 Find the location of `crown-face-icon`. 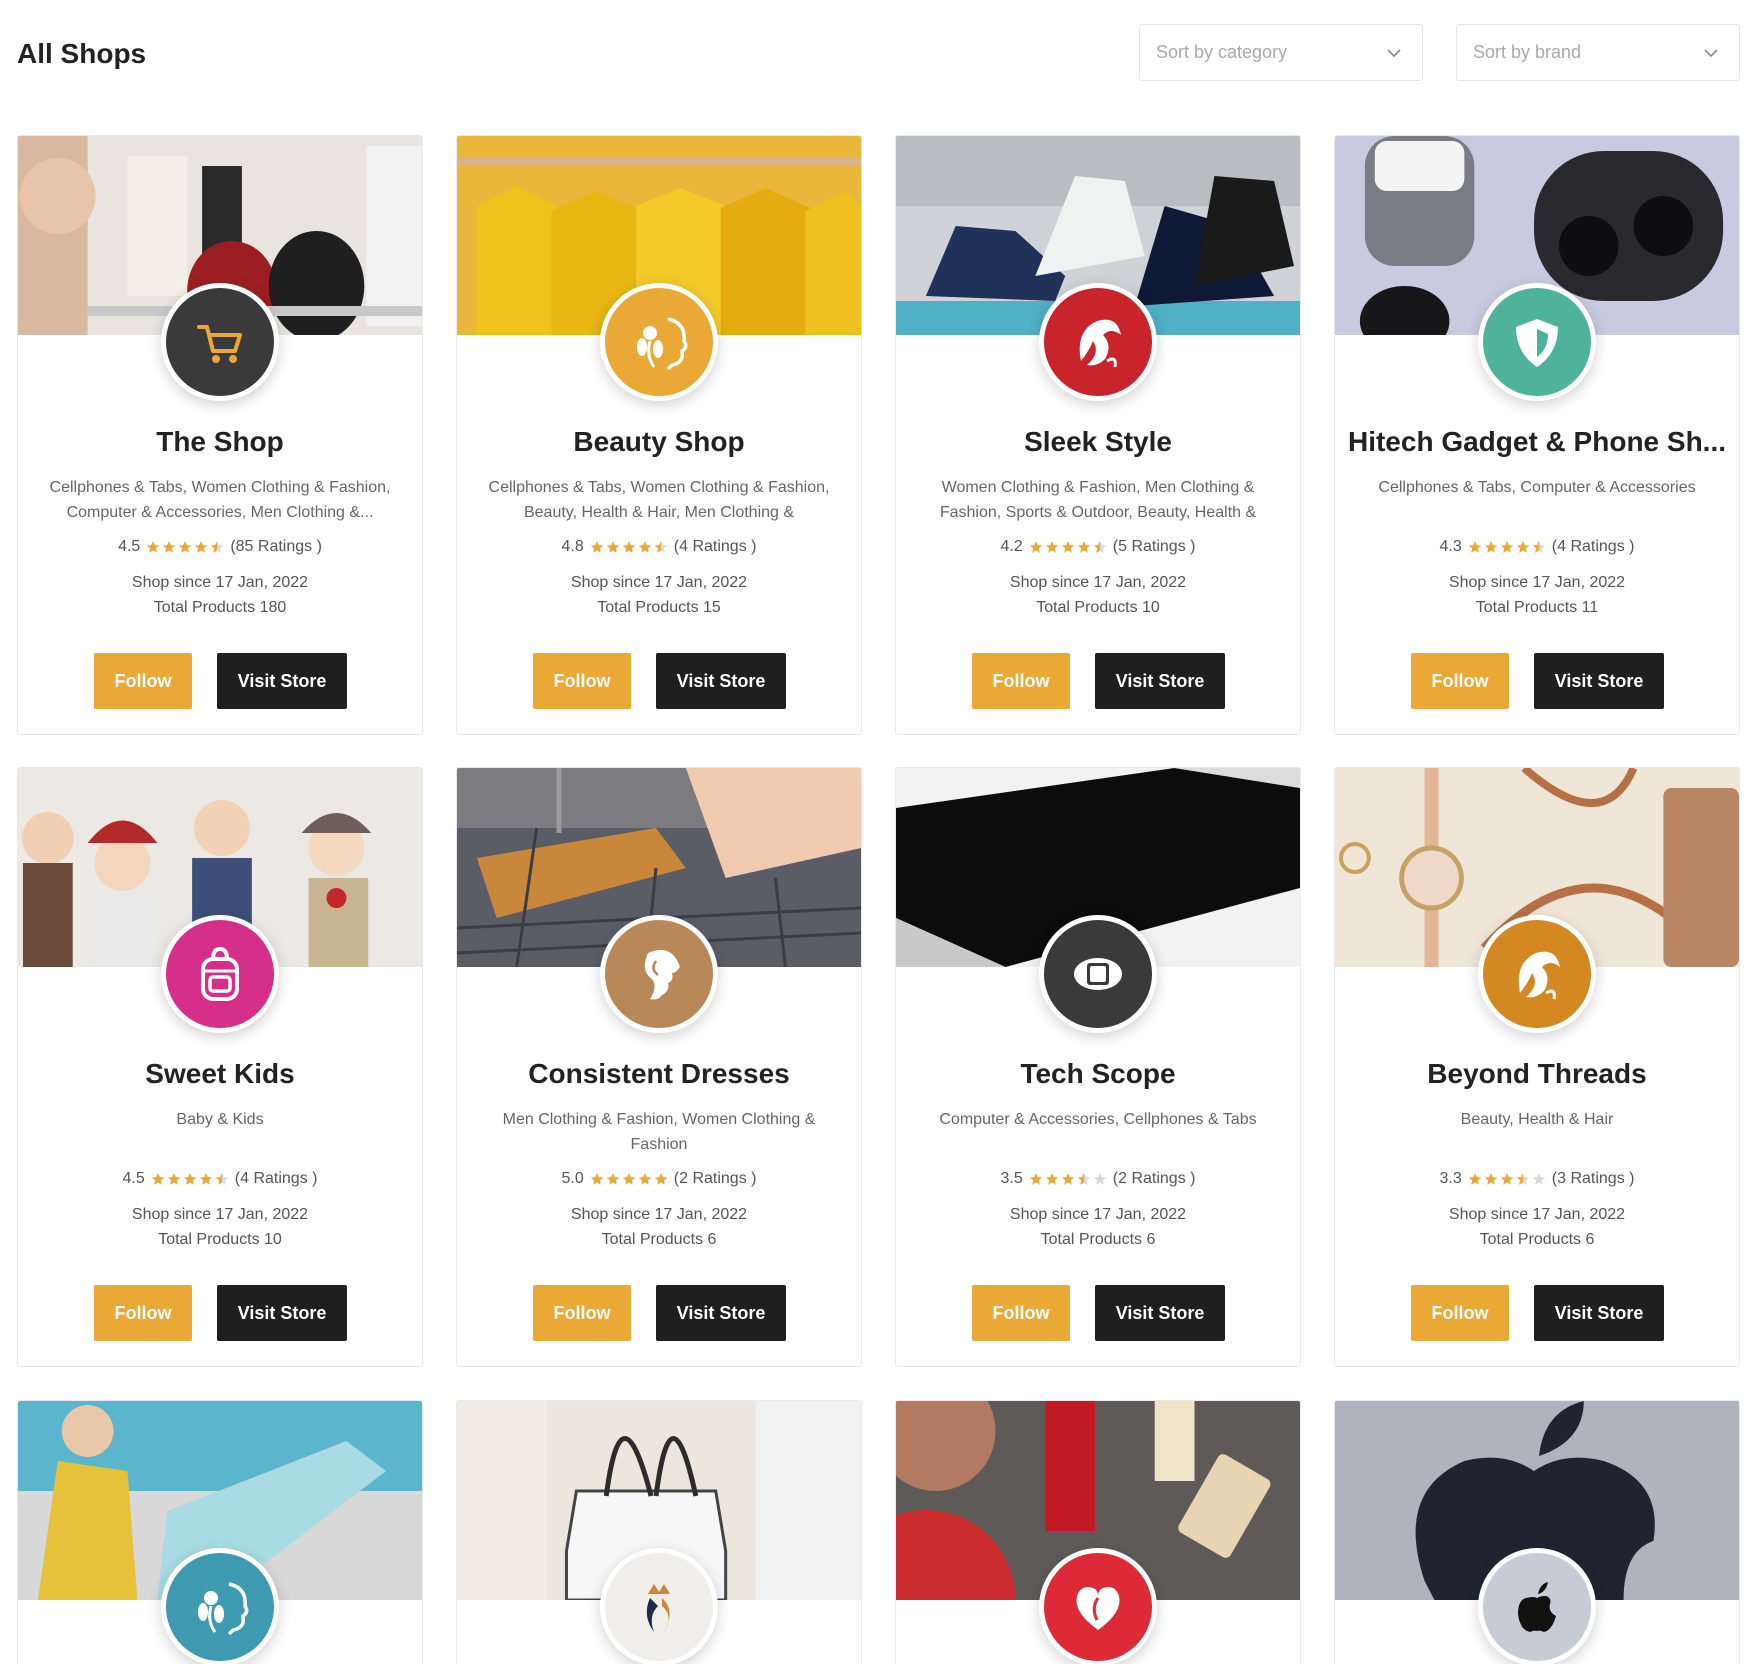

crown-face-icon is located at coordinates (658, 1608).